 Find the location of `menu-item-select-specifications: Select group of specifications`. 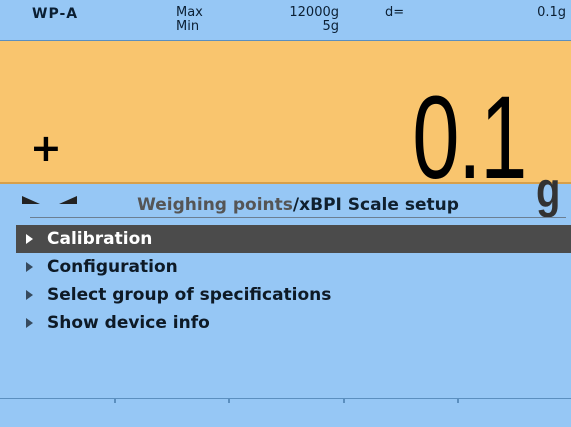

menu-item-select-specifications: Select group of specifications is located at coordinates (293, 295).